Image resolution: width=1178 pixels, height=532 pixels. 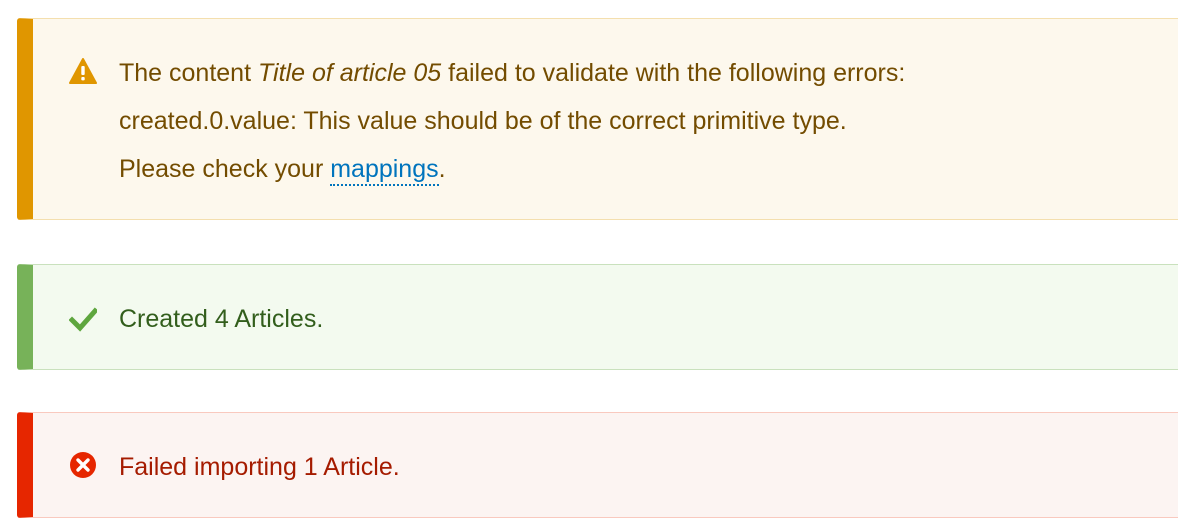 I want to click on error-text: Failed importing 1 Article., so click(x=259, y=467).